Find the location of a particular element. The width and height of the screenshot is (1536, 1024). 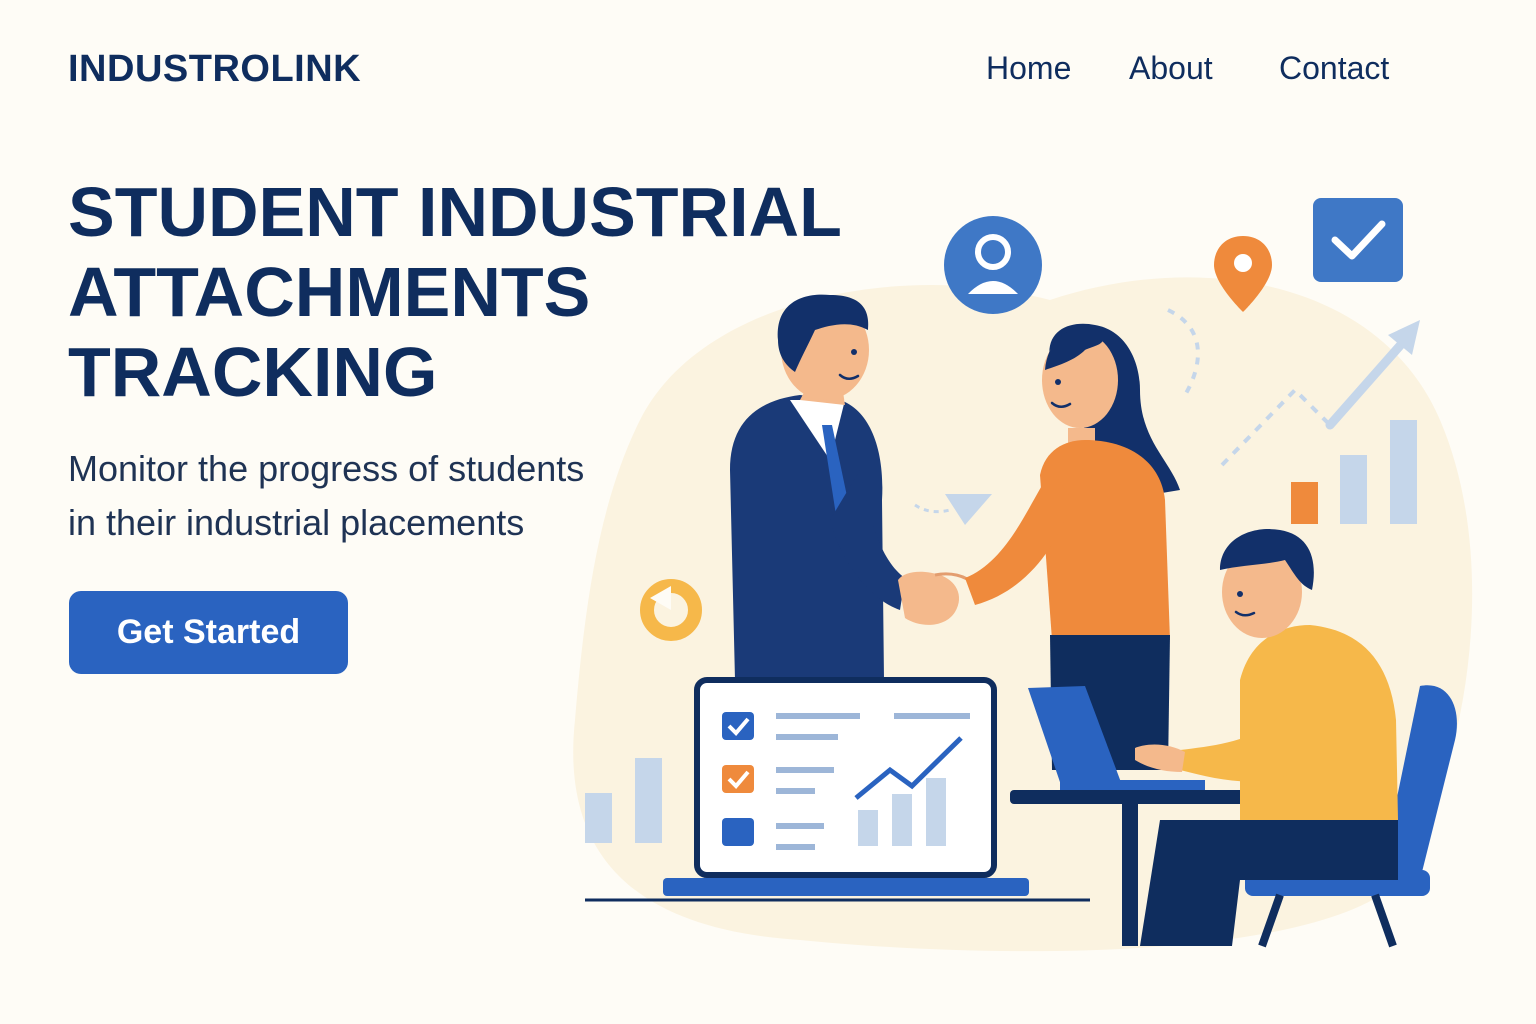

get-started-button: Get Started is located at coordinates (208, 632).